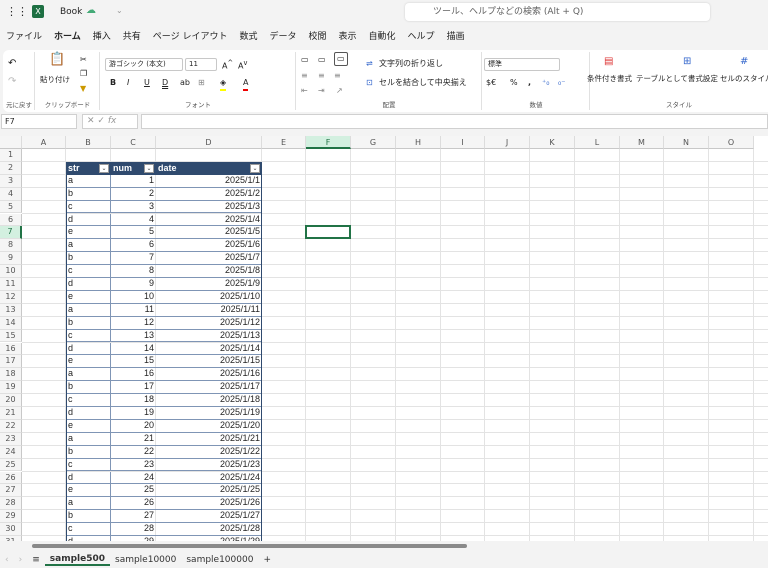 The width and height of the screenshot is (768, 568). I want to click on formula-input, so click(454, 121).